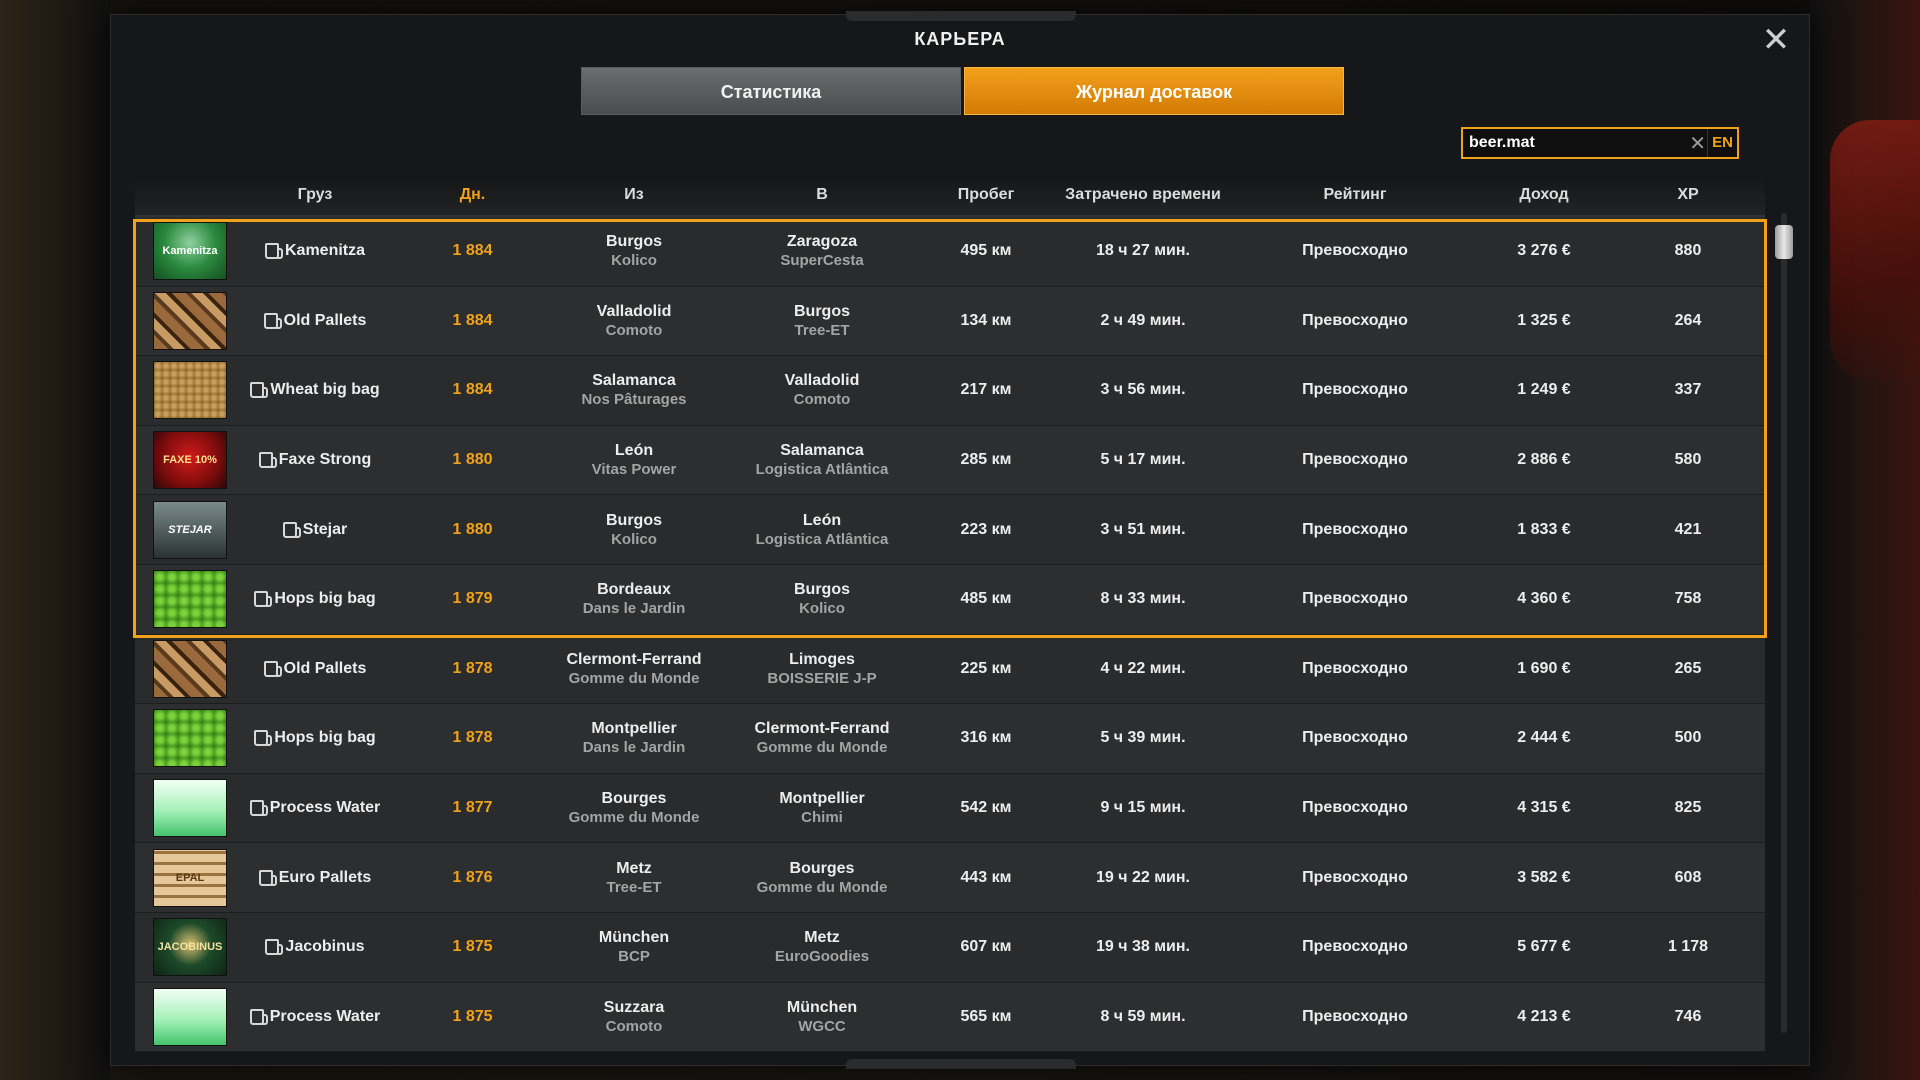 The height and width of the screenshot is (1080, 1920). What do you see at coordinates (325, 947) in the screenshot?
I see `cargo-name: Jacobinus` at bounding box center [325, 947].